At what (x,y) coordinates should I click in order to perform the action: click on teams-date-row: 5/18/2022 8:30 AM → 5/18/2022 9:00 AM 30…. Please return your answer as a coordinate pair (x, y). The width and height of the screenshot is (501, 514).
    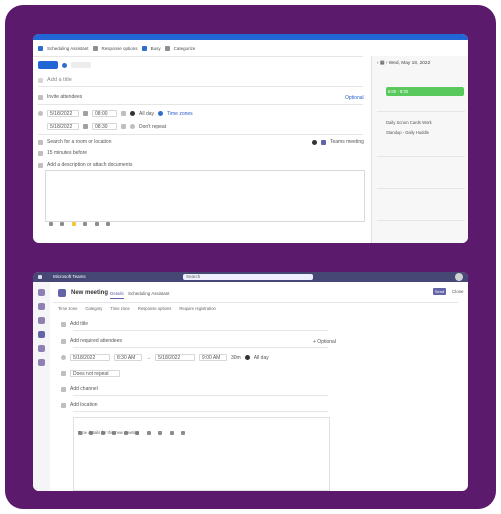
    Looking at the image, I should click on (165, 357).